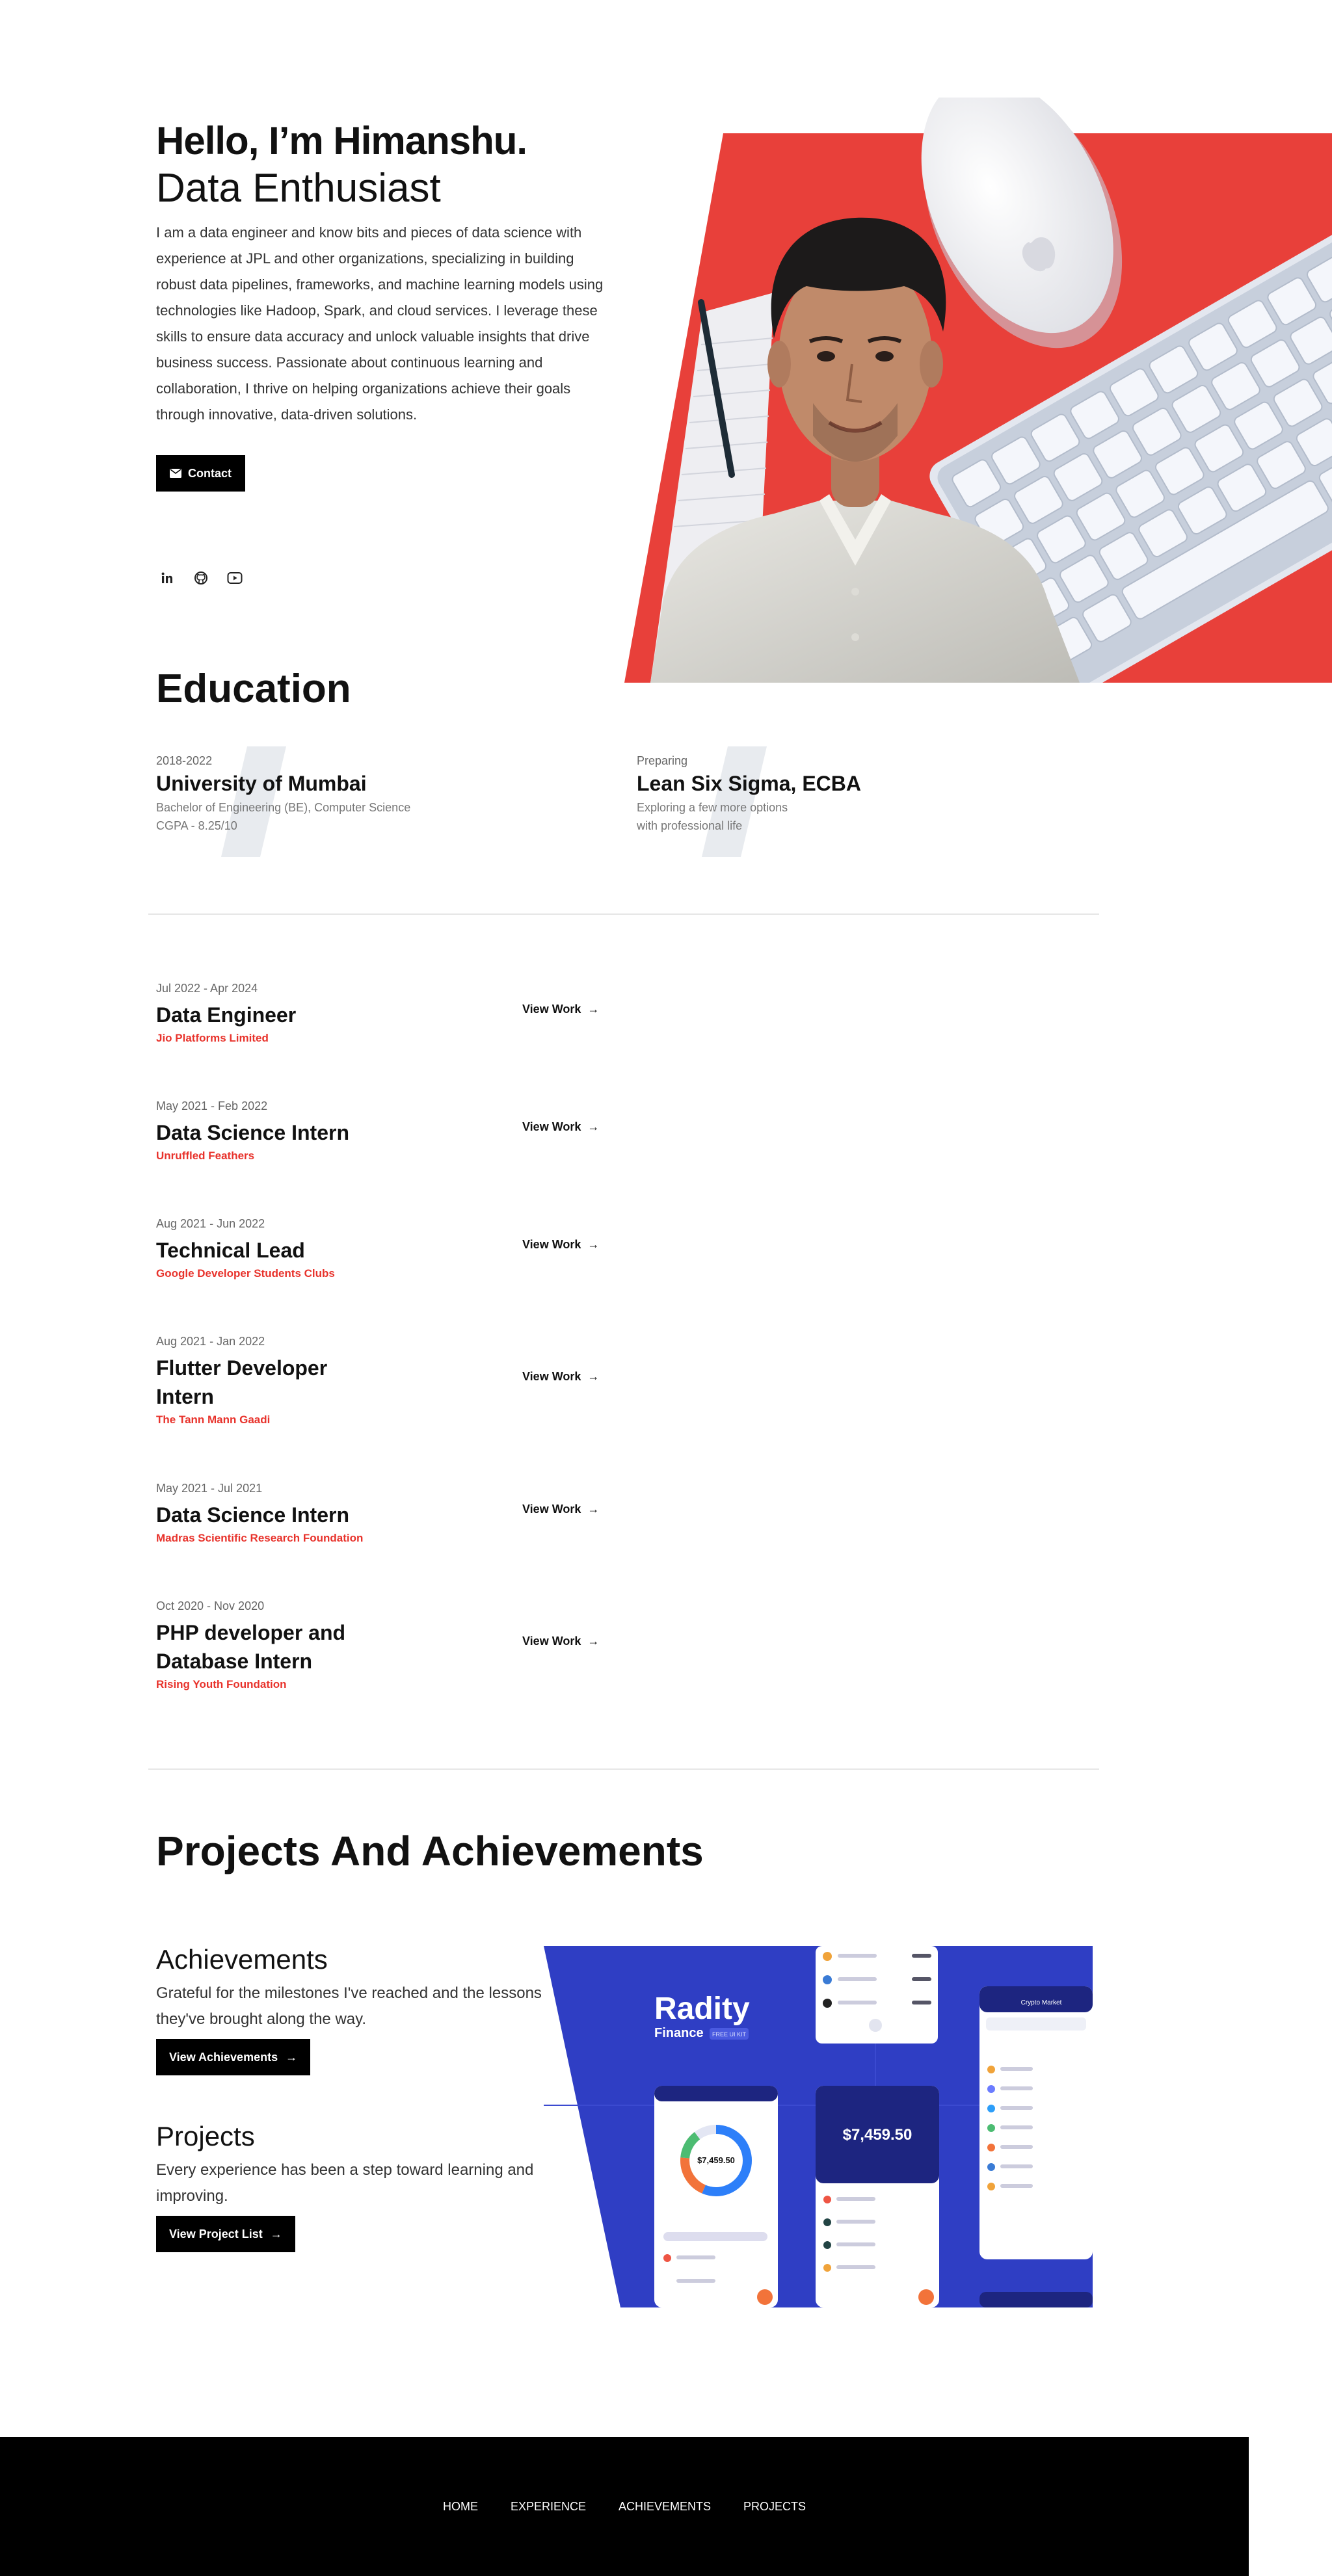 Image resolution: width=1332 pixels, height=2576 pixels. What do you see at coordinates (1041, 2002) in the screenshot?
I see `mockup-market-title: Crypto Market` at bounding box center [1041, 2002].